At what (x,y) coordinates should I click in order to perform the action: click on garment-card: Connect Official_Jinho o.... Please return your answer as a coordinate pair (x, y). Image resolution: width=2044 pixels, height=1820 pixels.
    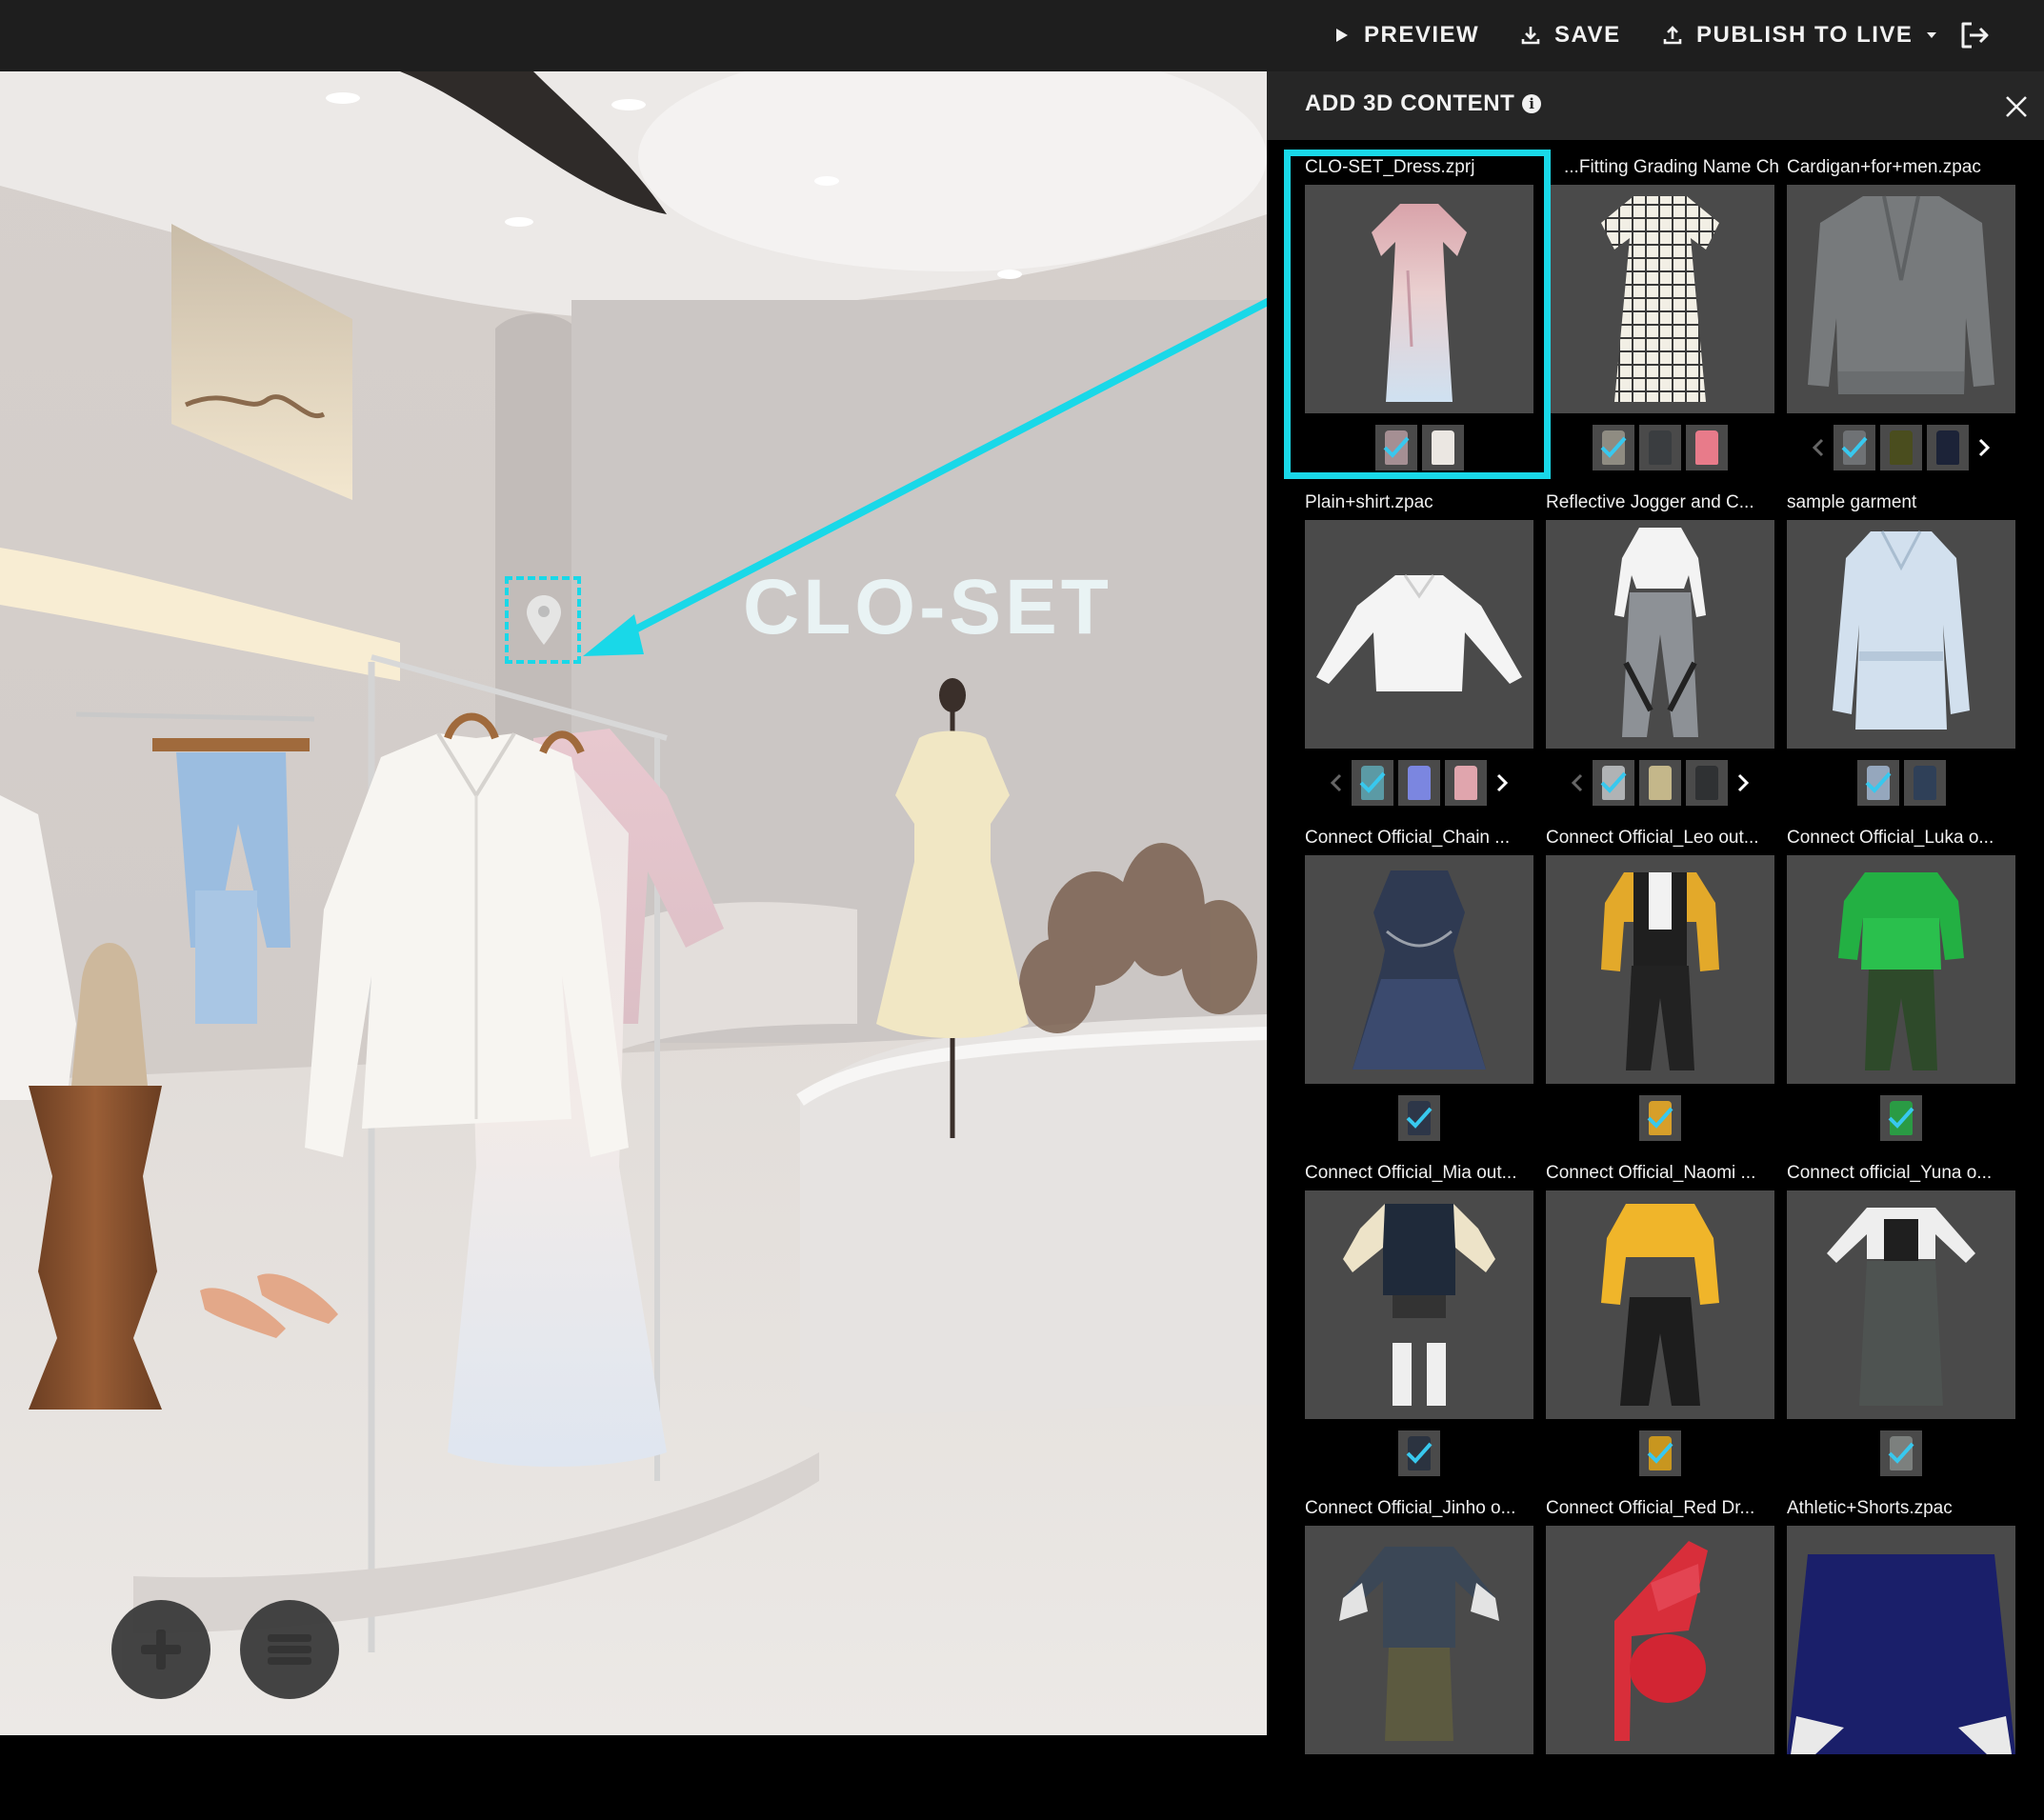
    Looking at the image, I should click on (1419, 1658).